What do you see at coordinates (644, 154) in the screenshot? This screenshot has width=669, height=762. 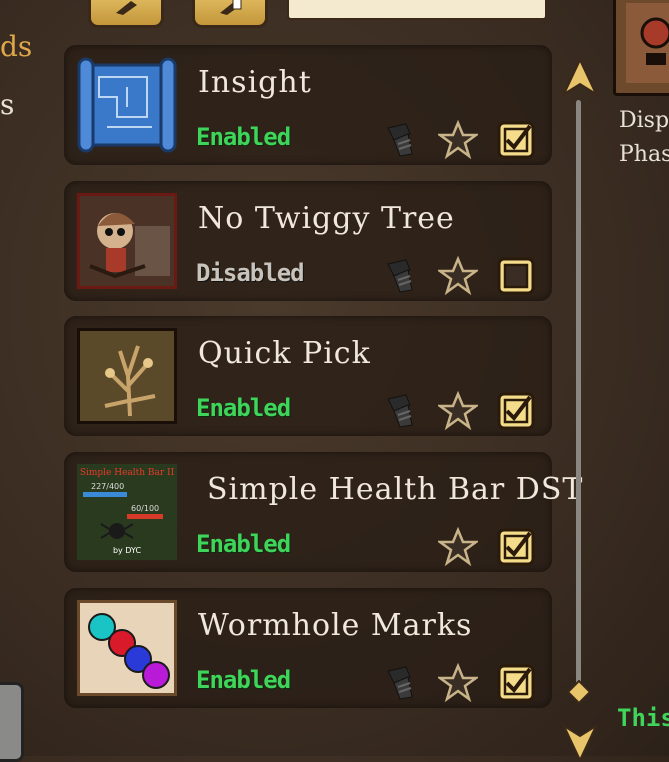 I see `mod-description-line: Phas` at bounding box center [644, 154].